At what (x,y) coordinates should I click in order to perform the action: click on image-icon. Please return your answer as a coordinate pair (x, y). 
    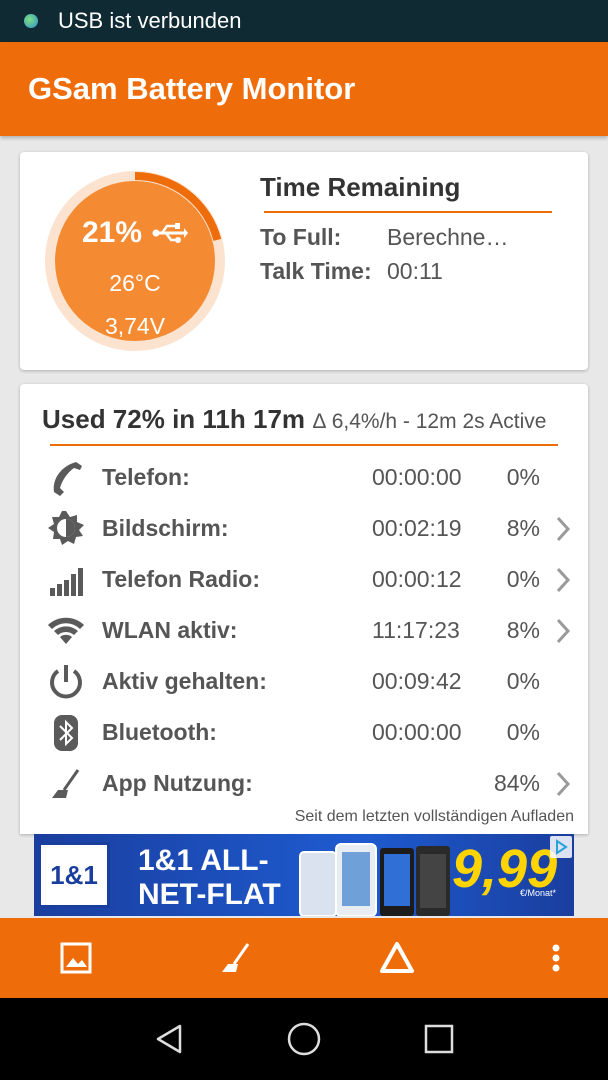
    Looking at the image, I should click on (76, 958).